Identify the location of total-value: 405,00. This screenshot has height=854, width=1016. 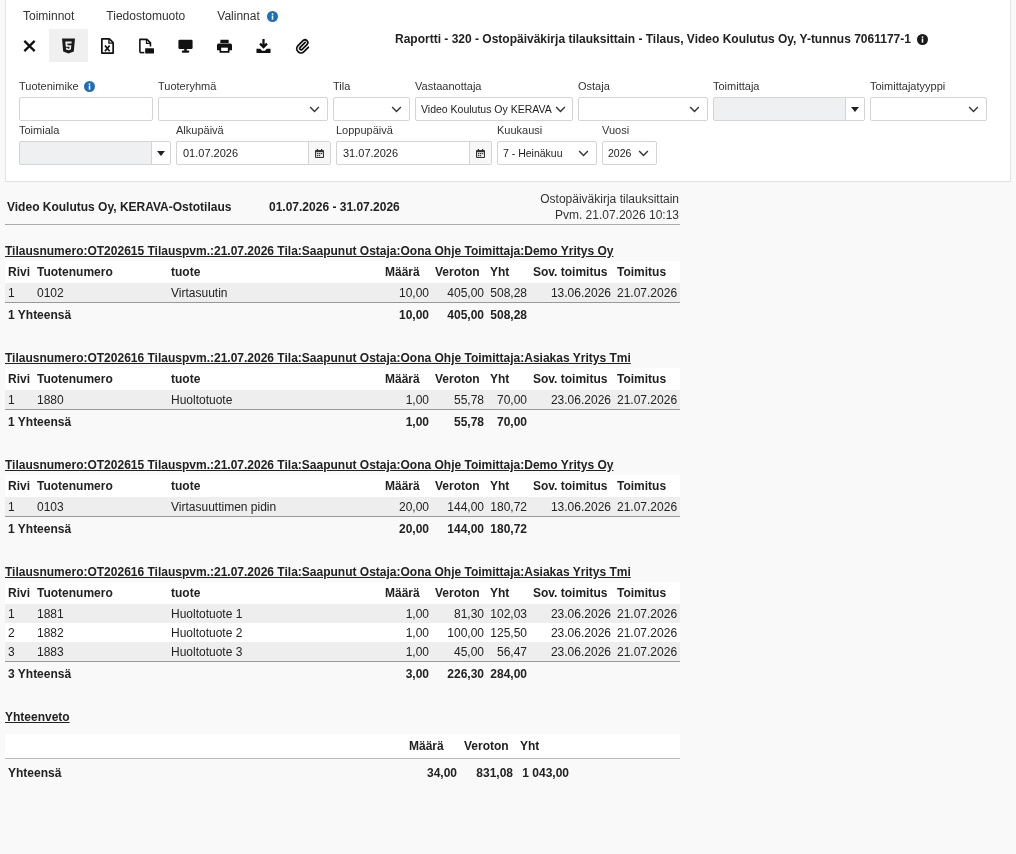
(465, 315).